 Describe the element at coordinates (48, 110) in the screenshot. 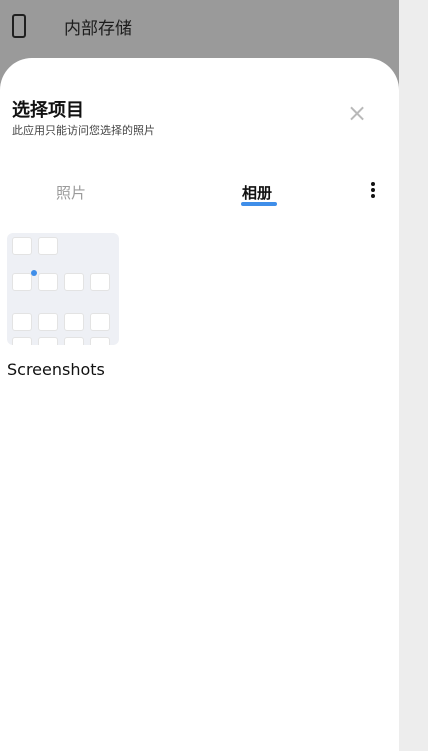

I see `sheet-title: 选择项目` at that location.